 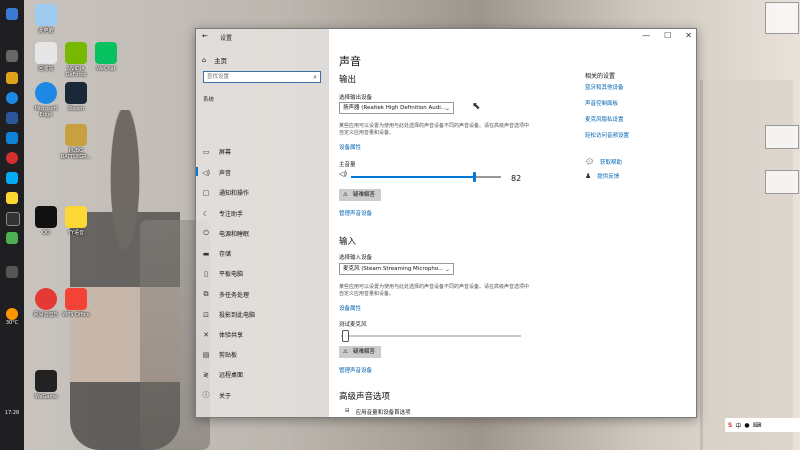 What do you see at coordinates (355, 370) in the screenshot?
I see `input-manage-link: 管理声音设备` at bounding box center [355, 370].